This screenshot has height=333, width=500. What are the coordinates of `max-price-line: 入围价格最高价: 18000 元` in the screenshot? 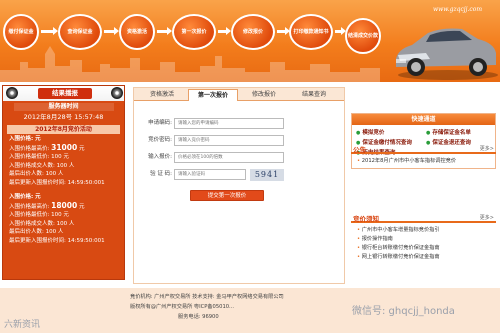 It's located at (63, 206).